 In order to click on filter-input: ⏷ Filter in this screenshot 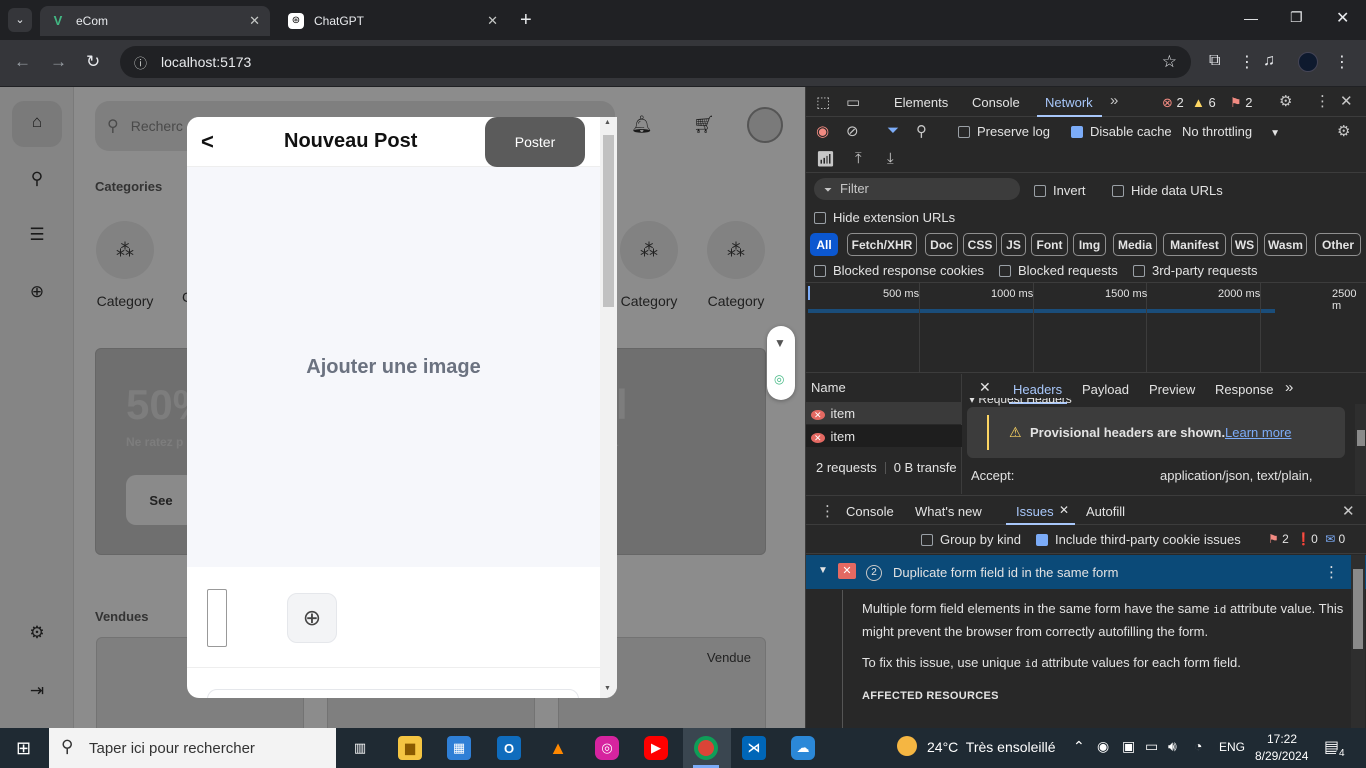, I will do `click(917, 189)`.